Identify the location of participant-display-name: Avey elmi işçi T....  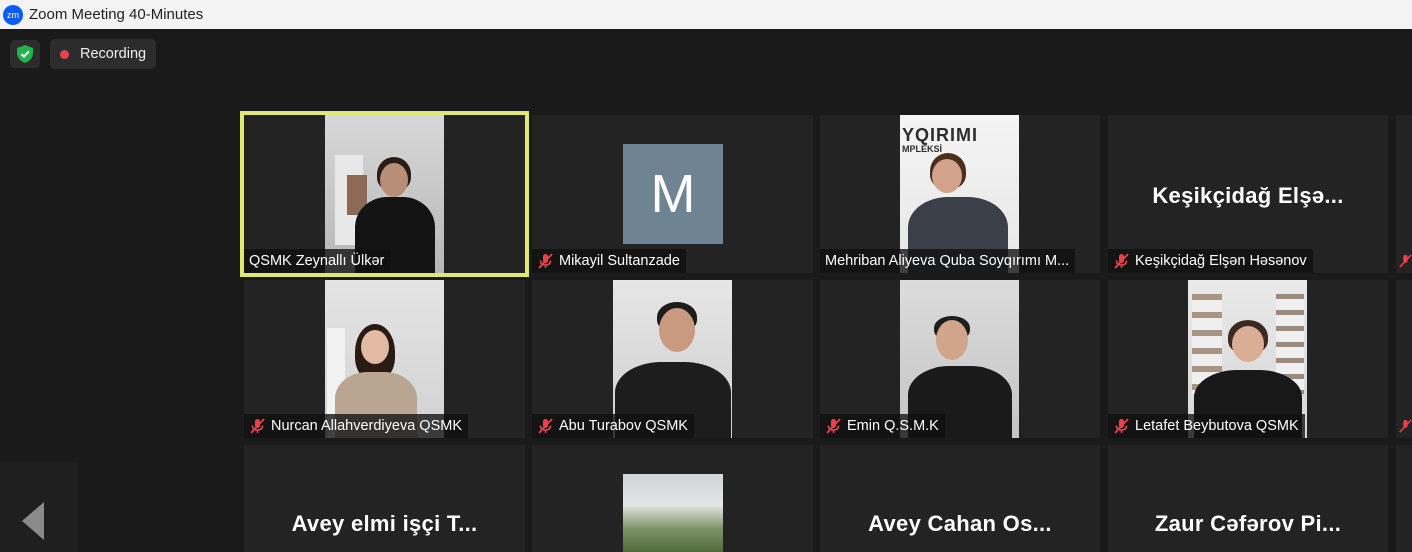
(384, 523).